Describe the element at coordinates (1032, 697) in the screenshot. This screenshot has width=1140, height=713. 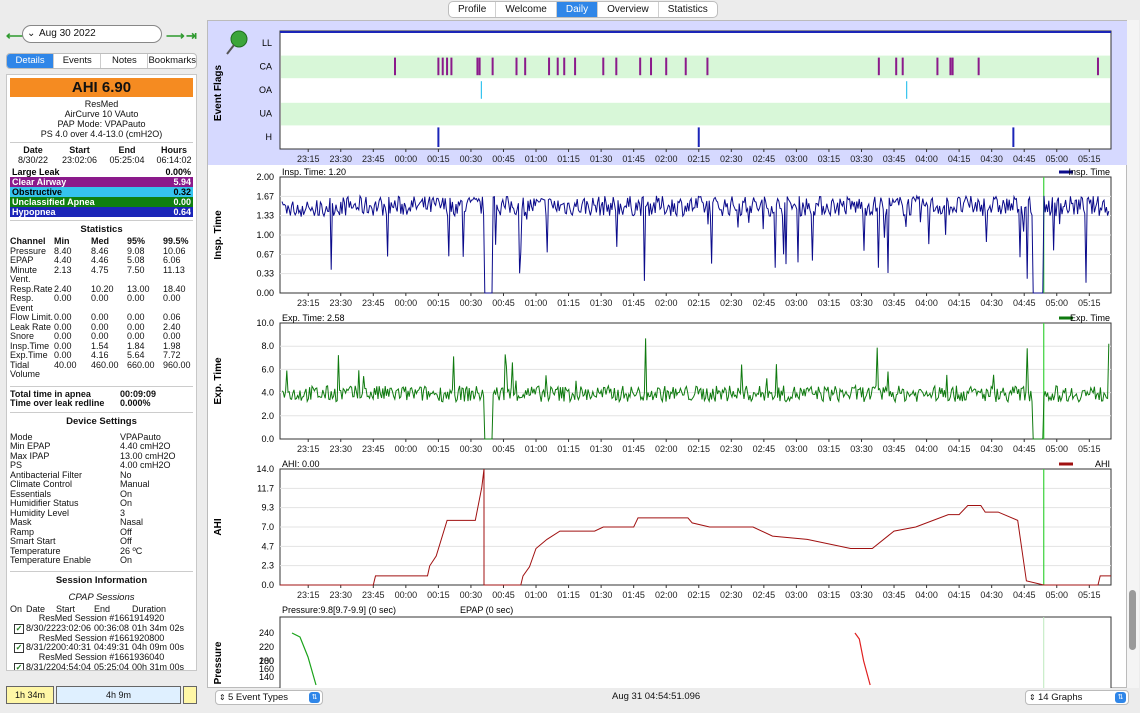
I see `sort-icon: ⇕` at that location.